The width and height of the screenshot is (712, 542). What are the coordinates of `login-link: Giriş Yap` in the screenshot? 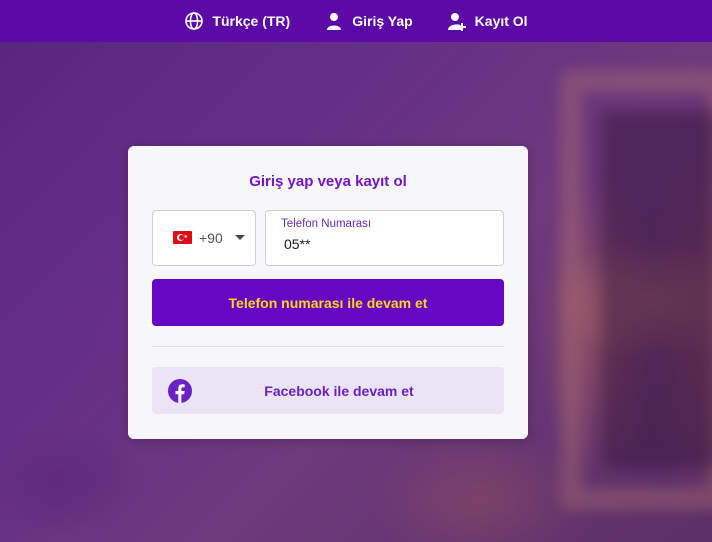 It's located at (368, 21).